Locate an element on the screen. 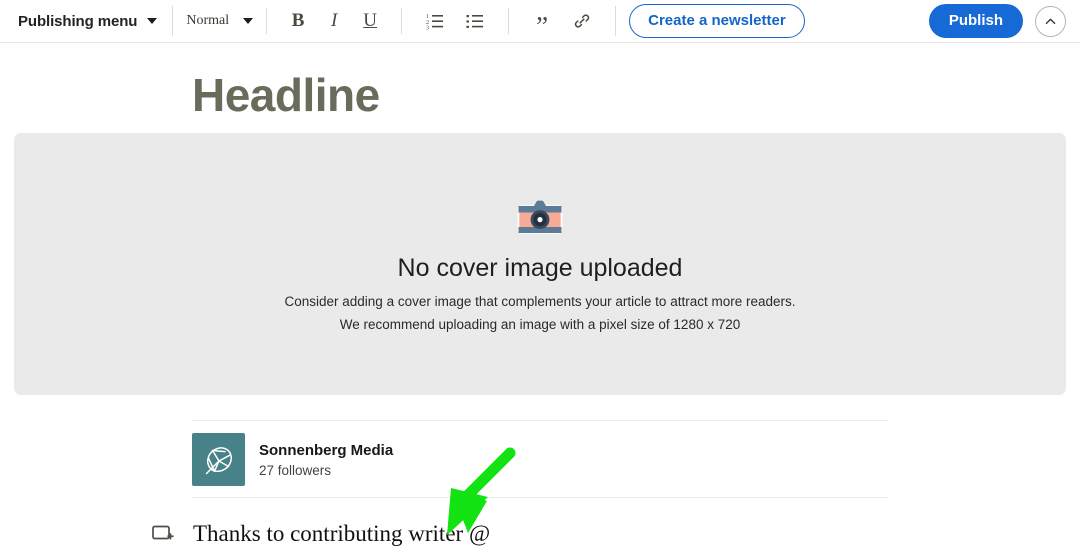  svg-text: 3 is located at coordinates (427, 28).